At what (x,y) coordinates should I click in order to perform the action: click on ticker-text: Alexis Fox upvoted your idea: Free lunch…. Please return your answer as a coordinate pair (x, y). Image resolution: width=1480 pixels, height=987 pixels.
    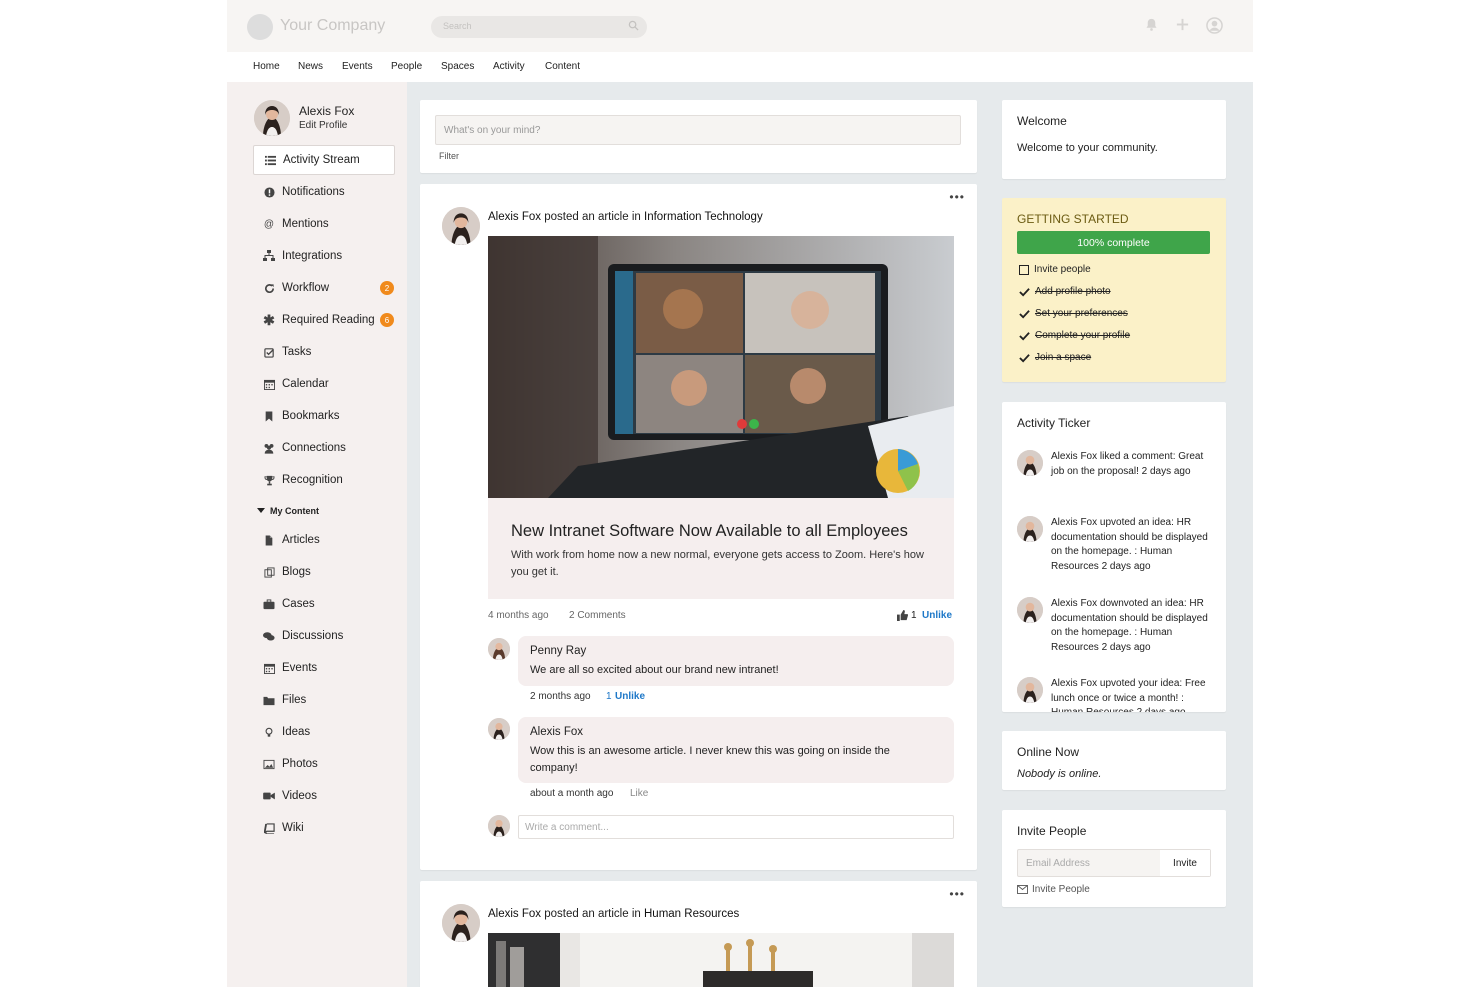
    Looking at the image, I should click on (1128, 695).